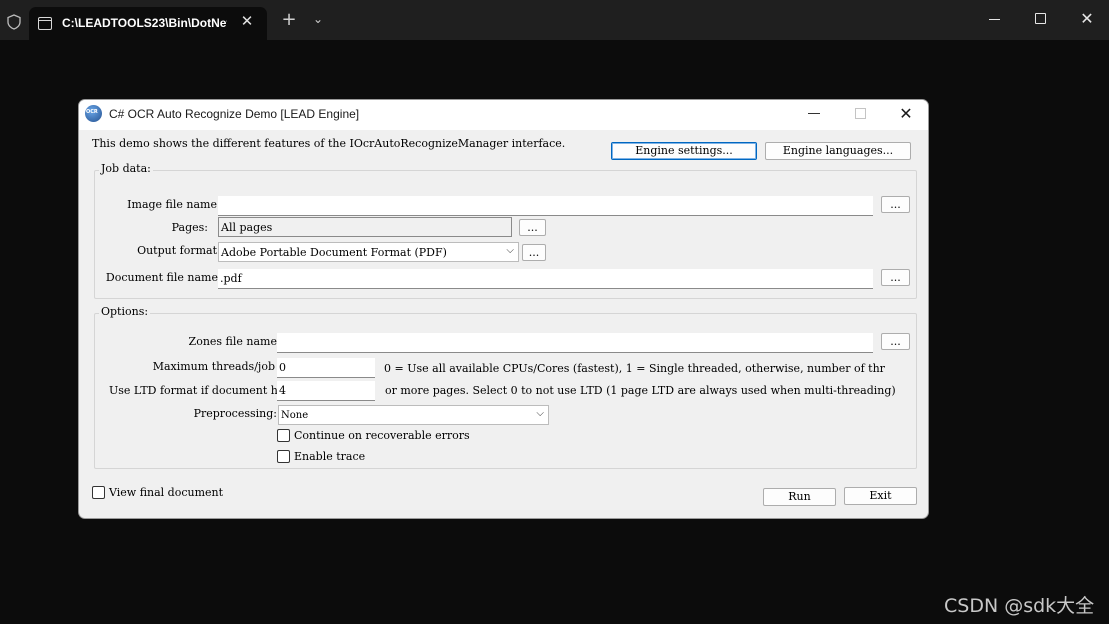 The height and width of the screenshot is (624, 1109). Describe the element at coordinates (799, 497) in the screenshot. I see `run-button: Run` at that location.